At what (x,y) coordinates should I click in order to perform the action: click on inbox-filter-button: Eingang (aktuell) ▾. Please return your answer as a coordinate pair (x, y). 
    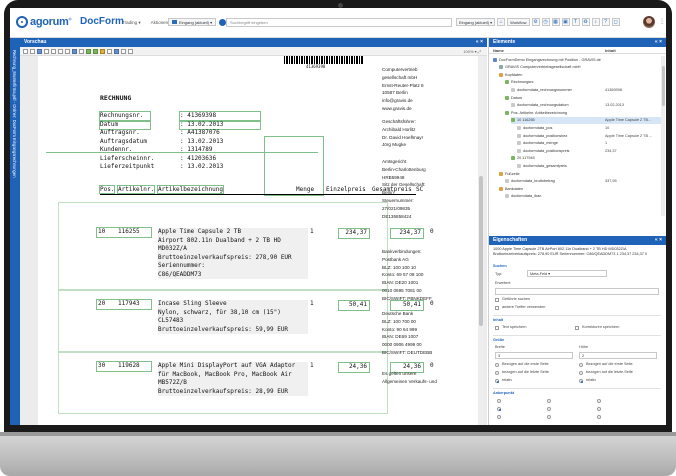
    Looking at the image, I should click on (476, 22).